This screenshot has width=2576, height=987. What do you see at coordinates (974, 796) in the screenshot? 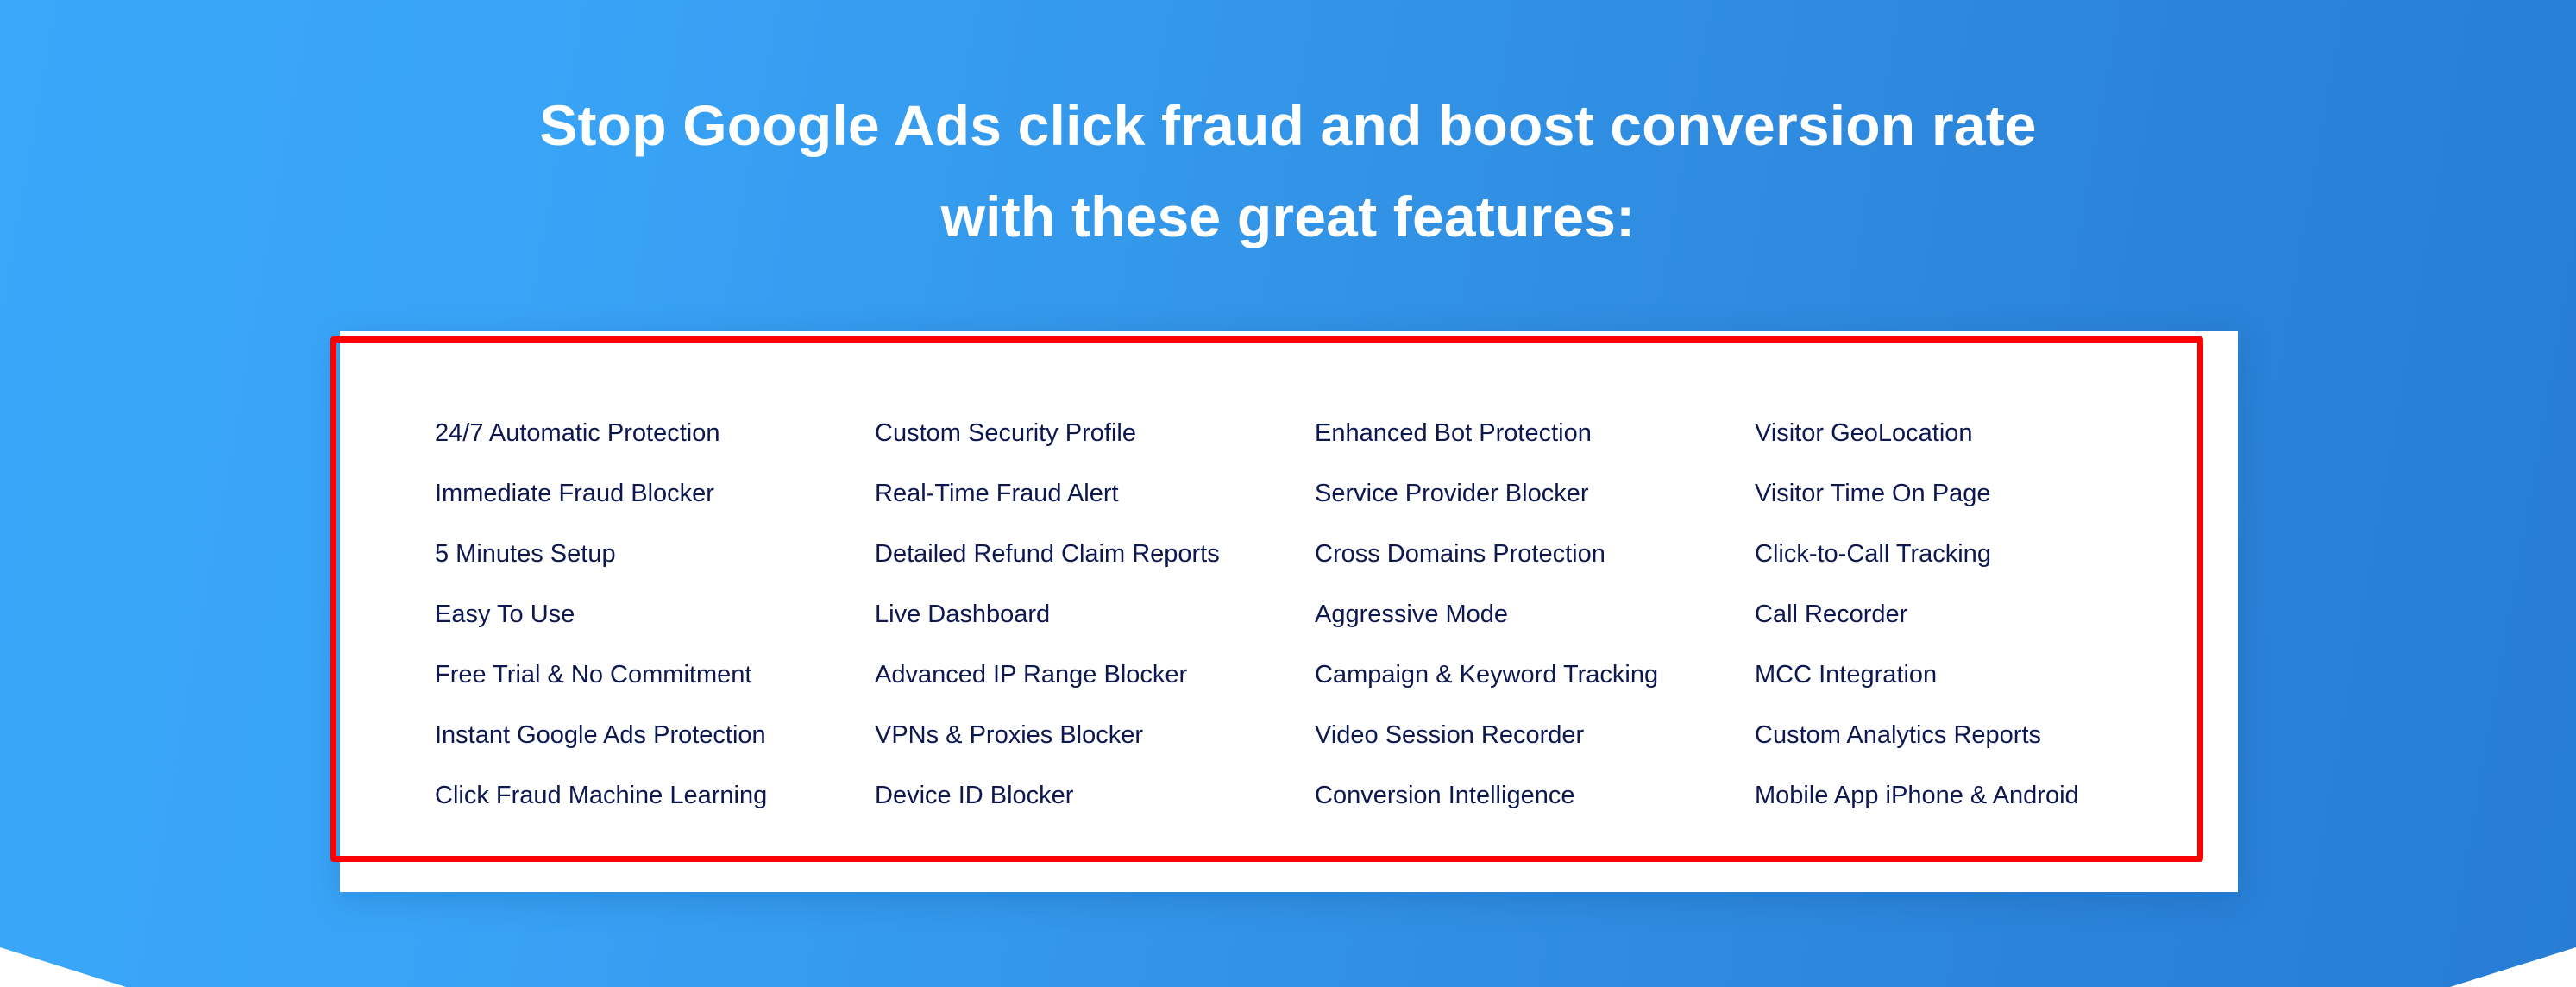
I see `feature-item: Device ID Blocker` at bounding box center [974, 796].